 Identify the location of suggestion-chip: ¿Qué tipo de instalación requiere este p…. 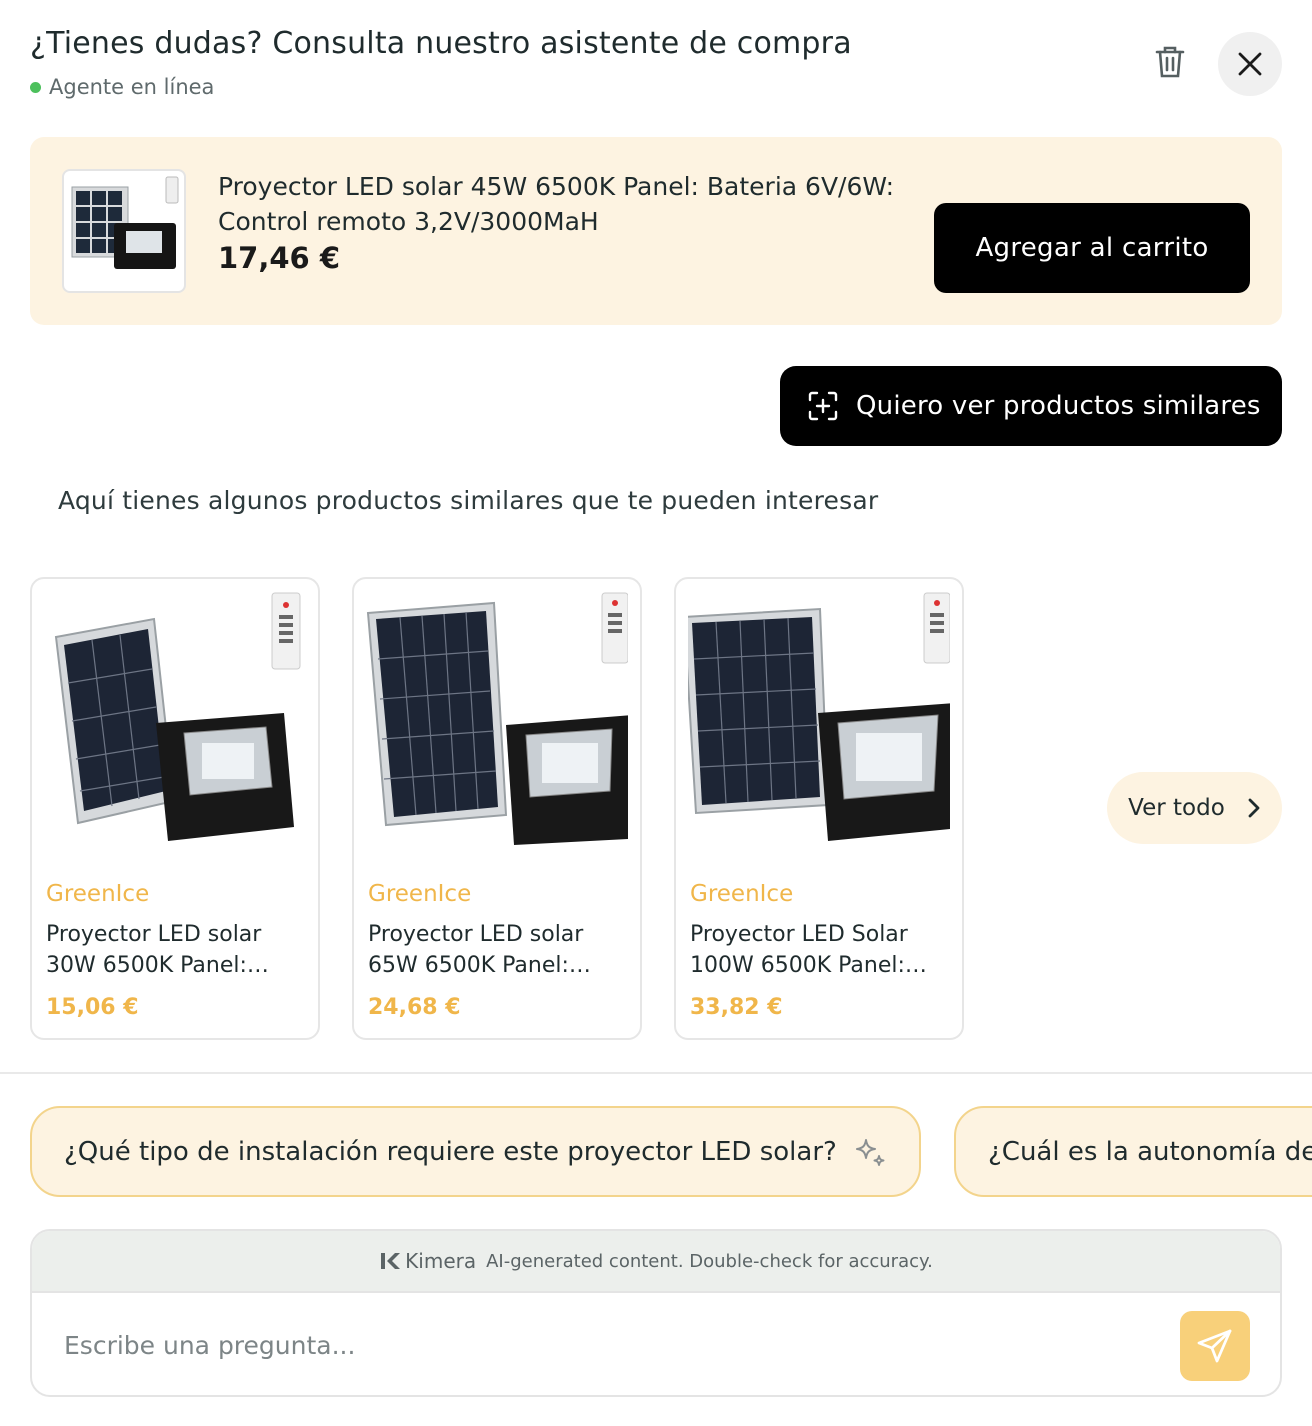
(475, 1151).